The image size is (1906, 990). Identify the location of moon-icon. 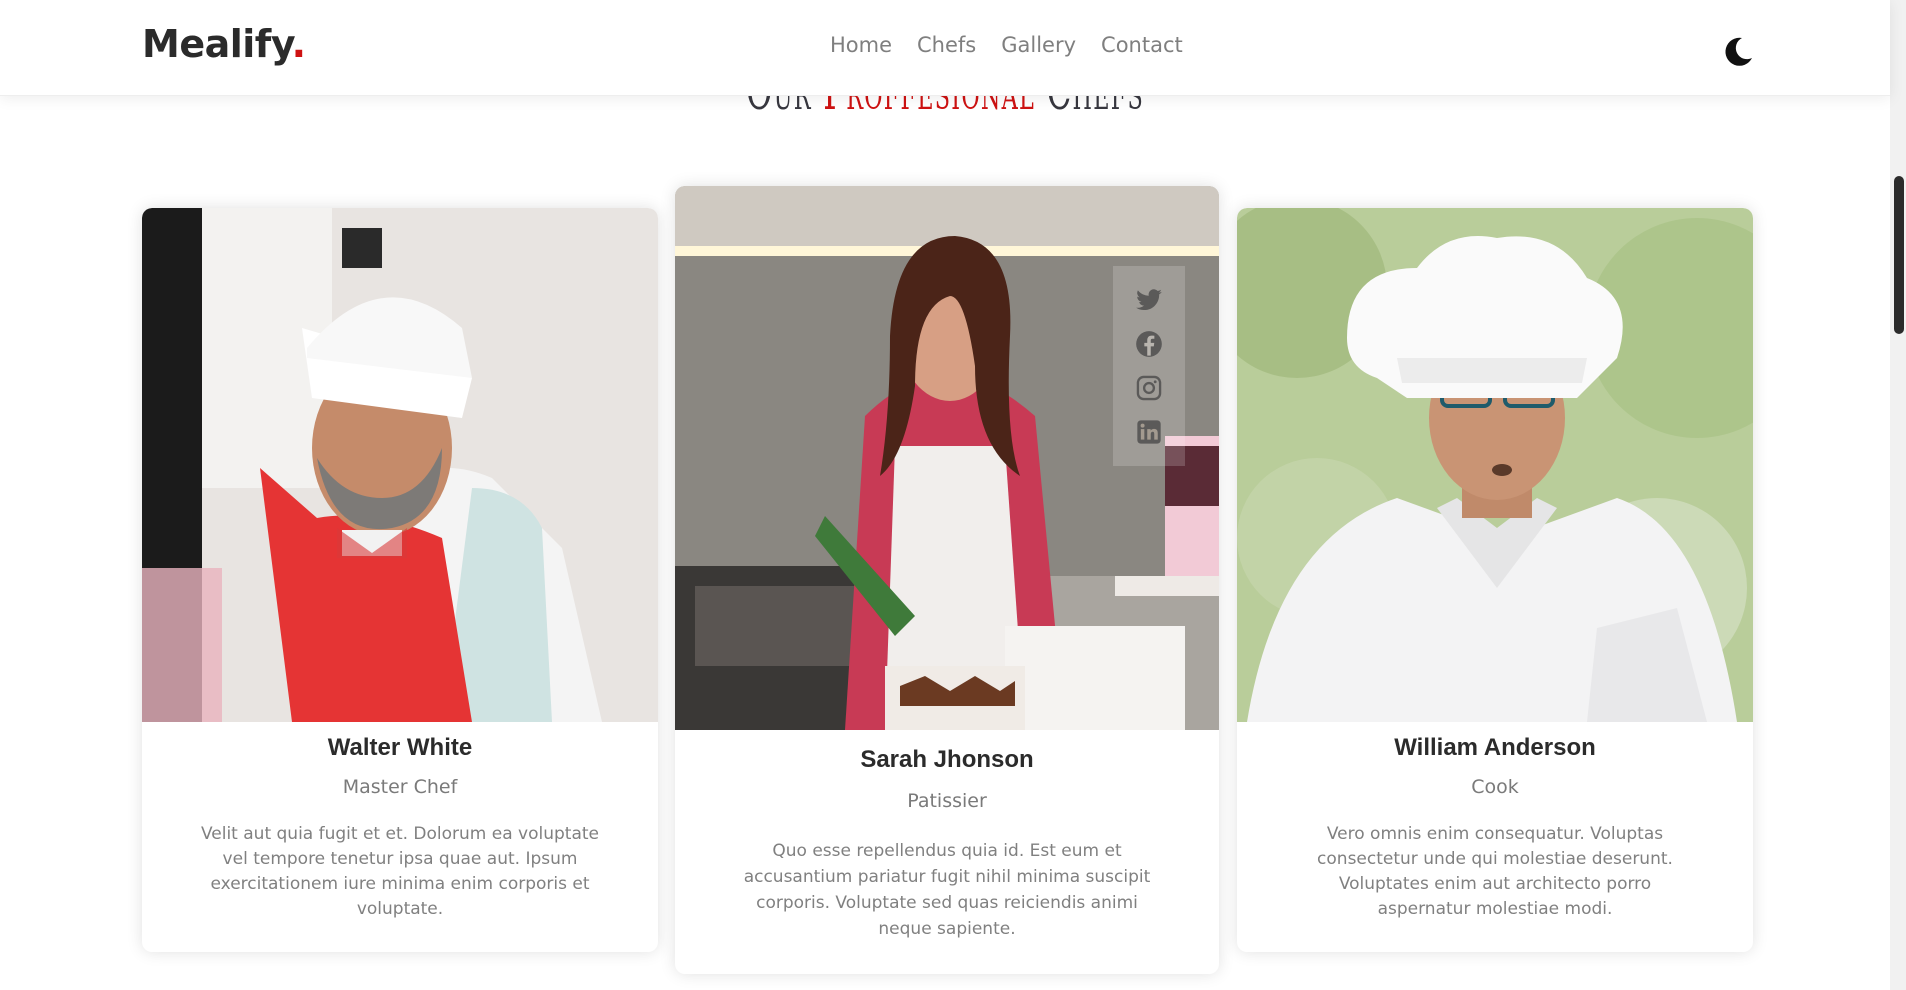
(1738, 51).